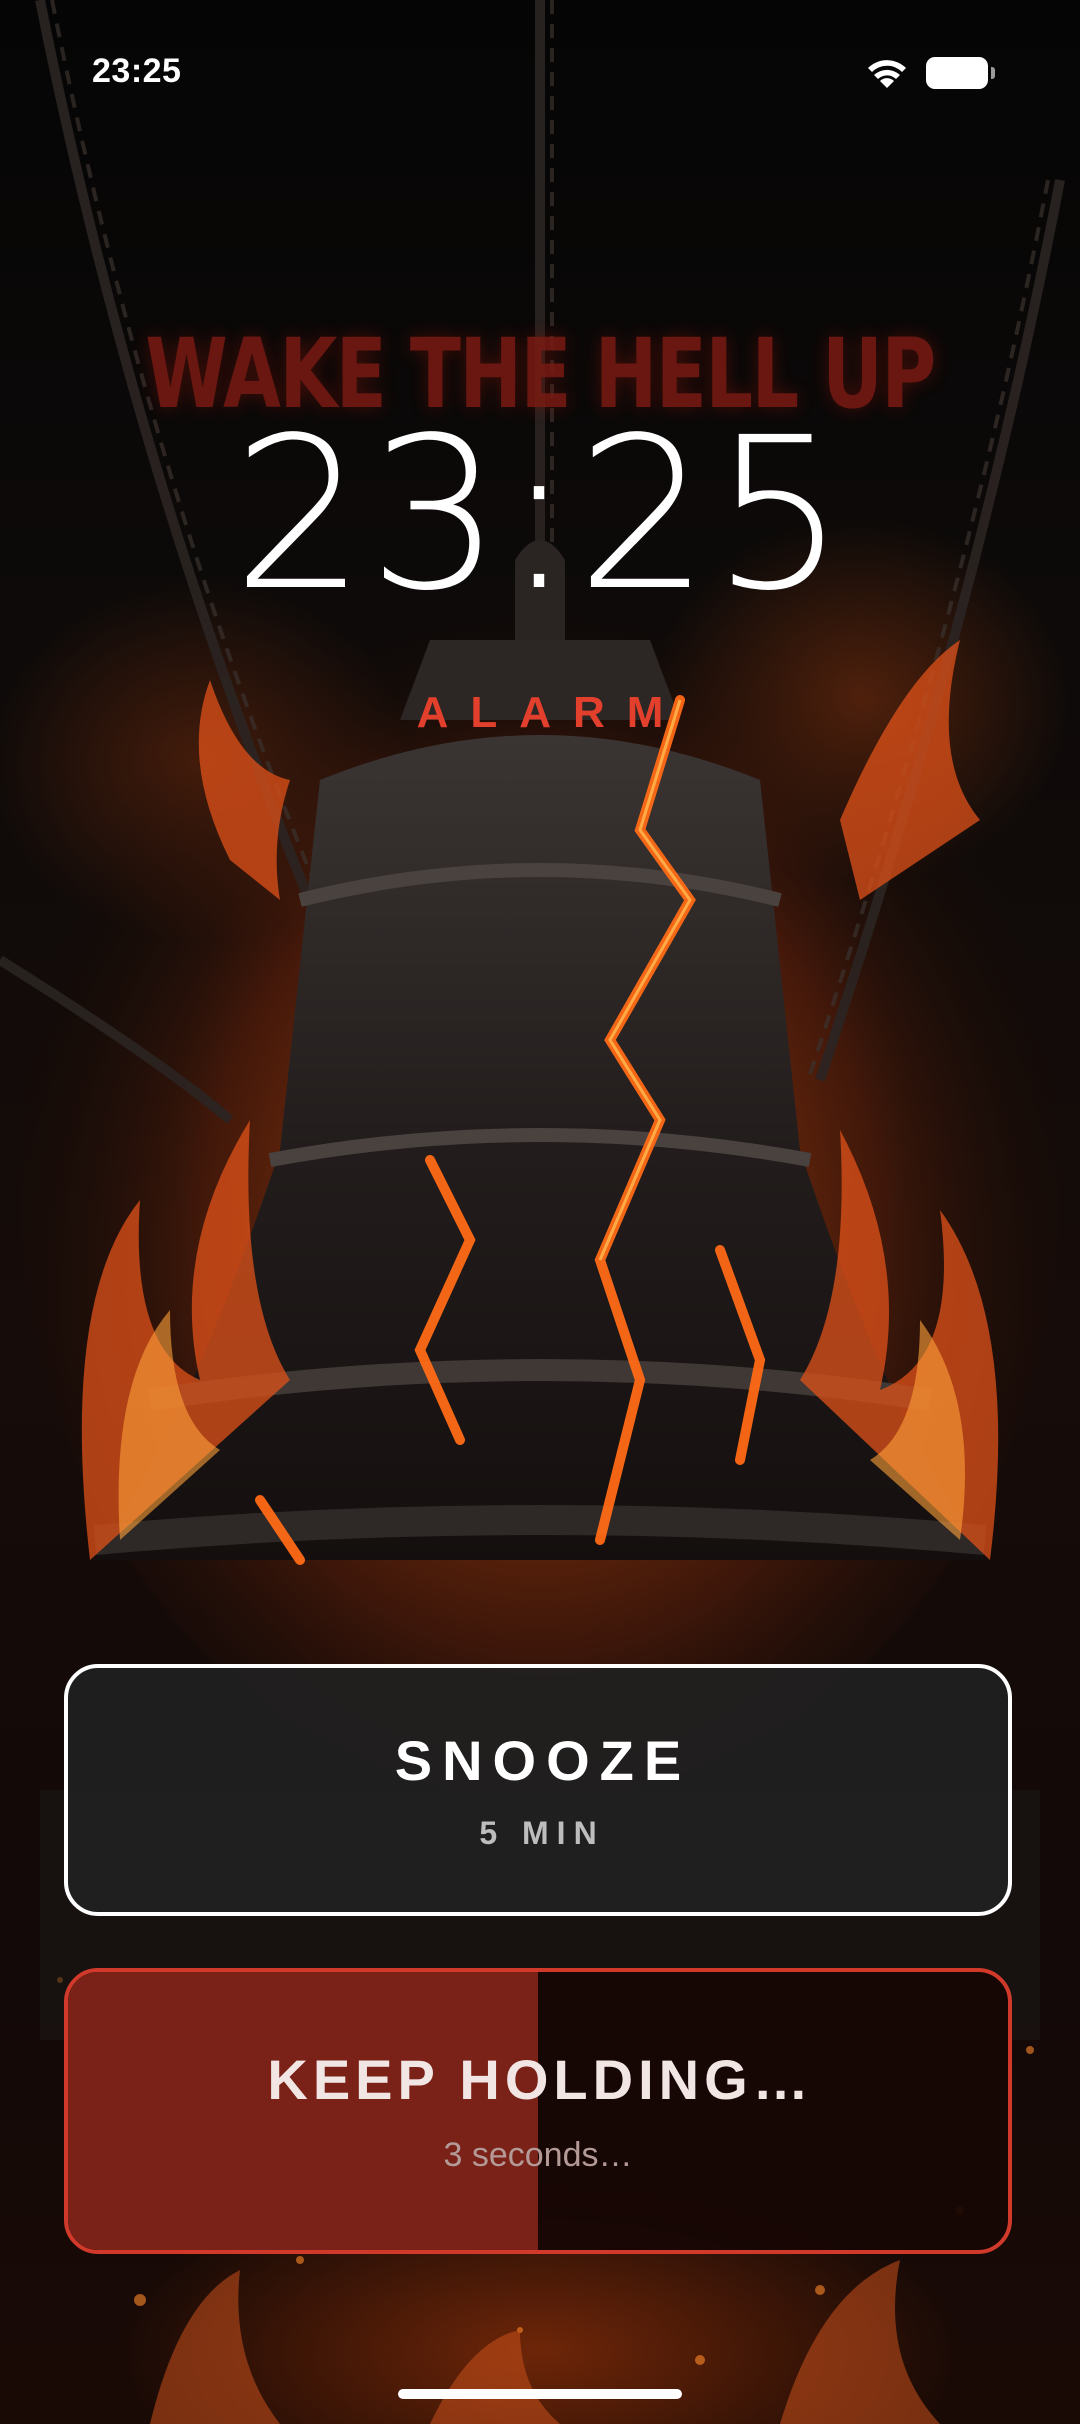 This screenshot has width=1080, height=2424. I want to click on snooze-button-label: SNOOZE, so click(543, 1760).